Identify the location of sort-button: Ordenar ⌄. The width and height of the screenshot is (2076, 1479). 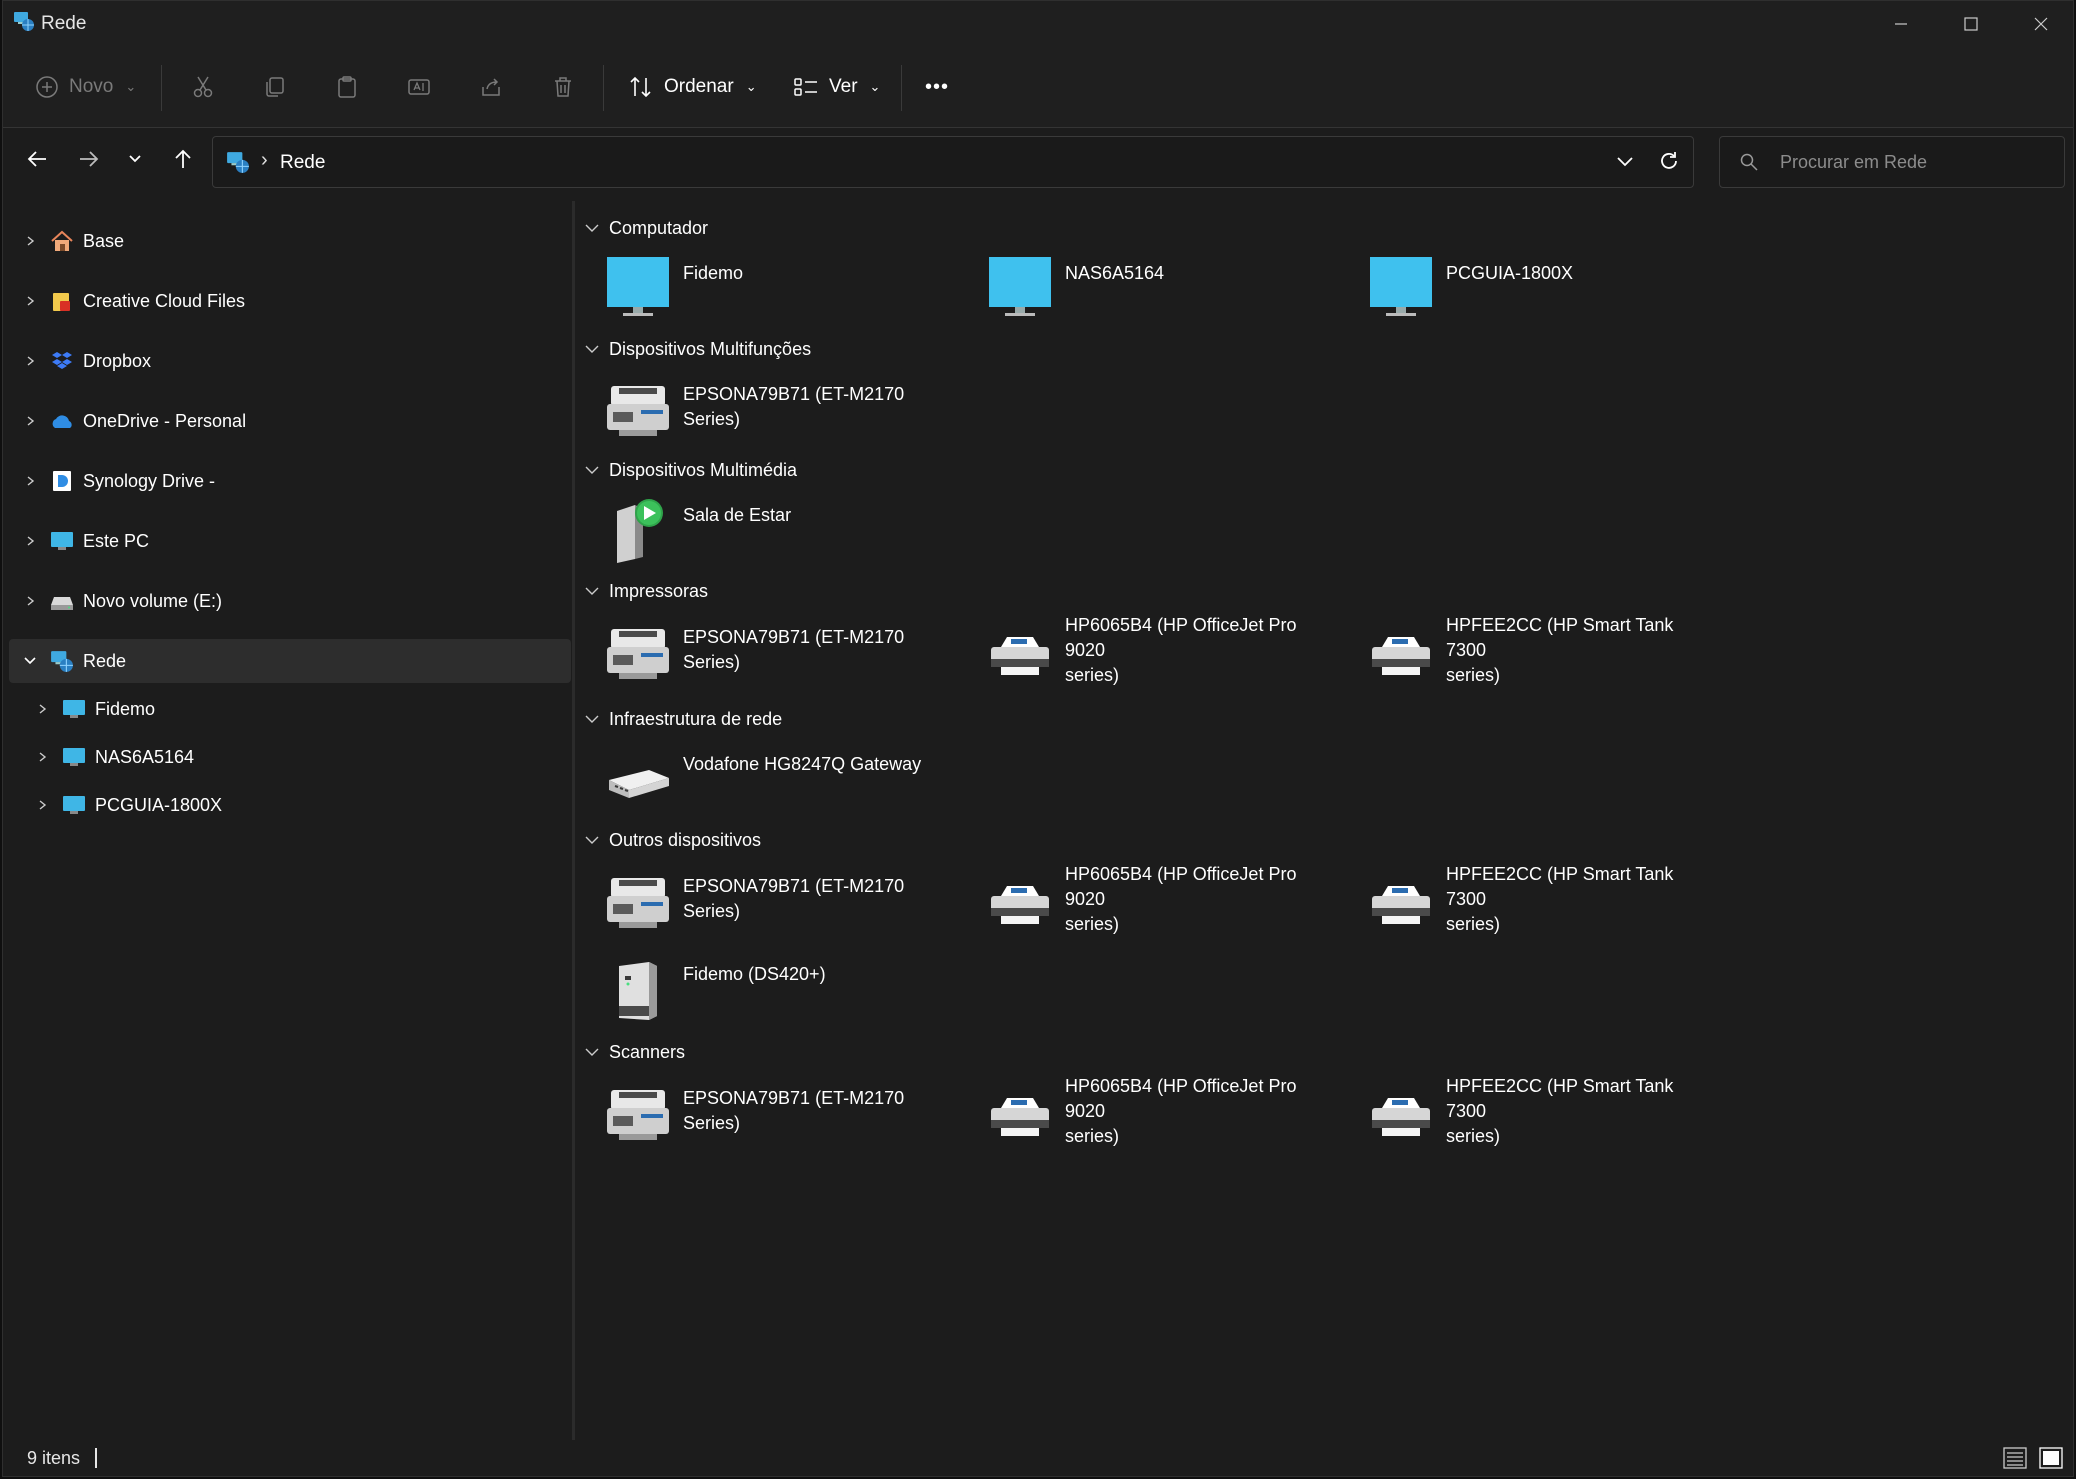
(692, 87).